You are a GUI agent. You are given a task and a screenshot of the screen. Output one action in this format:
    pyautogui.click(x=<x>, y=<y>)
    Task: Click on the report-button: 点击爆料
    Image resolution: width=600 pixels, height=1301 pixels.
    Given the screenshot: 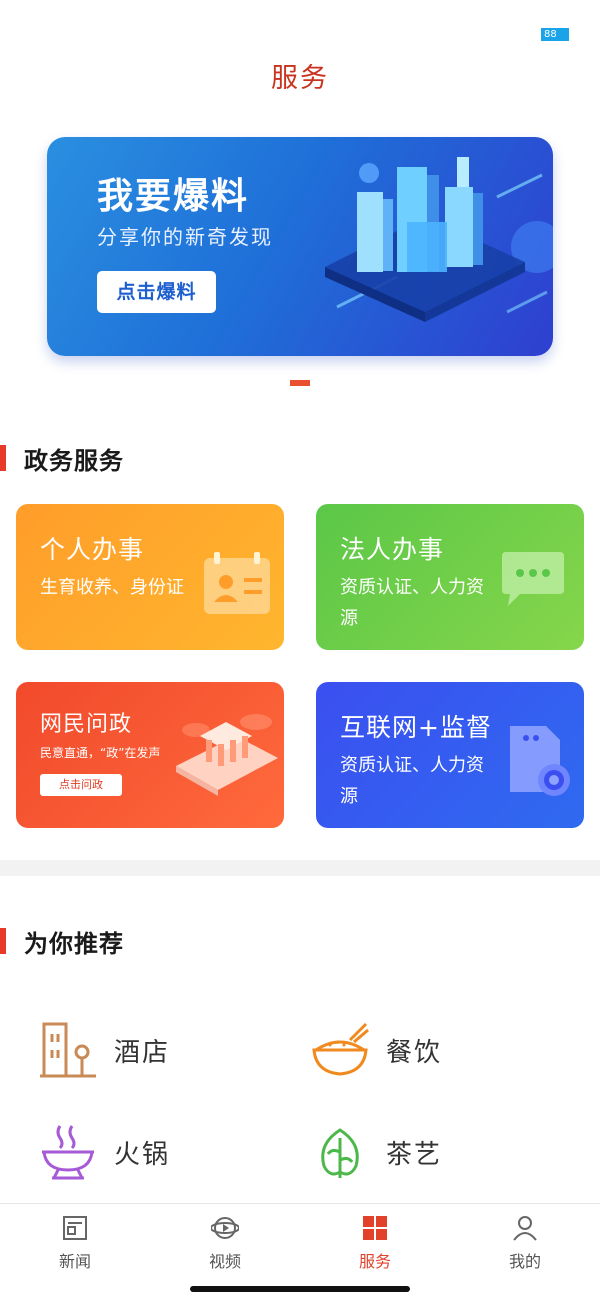 What is the action you would take?
    pyautogui.click(x=156, y=292)
    